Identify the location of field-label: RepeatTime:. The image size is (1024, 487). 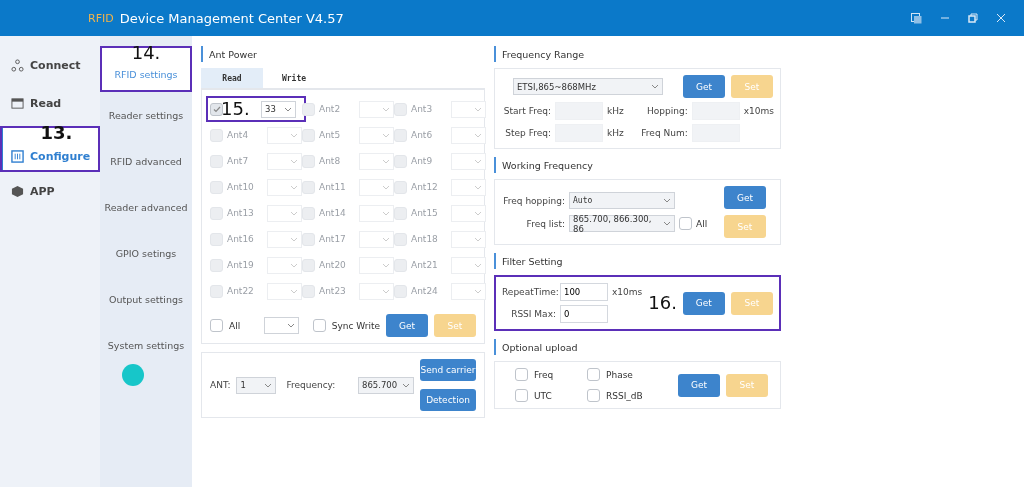
(529, 292).